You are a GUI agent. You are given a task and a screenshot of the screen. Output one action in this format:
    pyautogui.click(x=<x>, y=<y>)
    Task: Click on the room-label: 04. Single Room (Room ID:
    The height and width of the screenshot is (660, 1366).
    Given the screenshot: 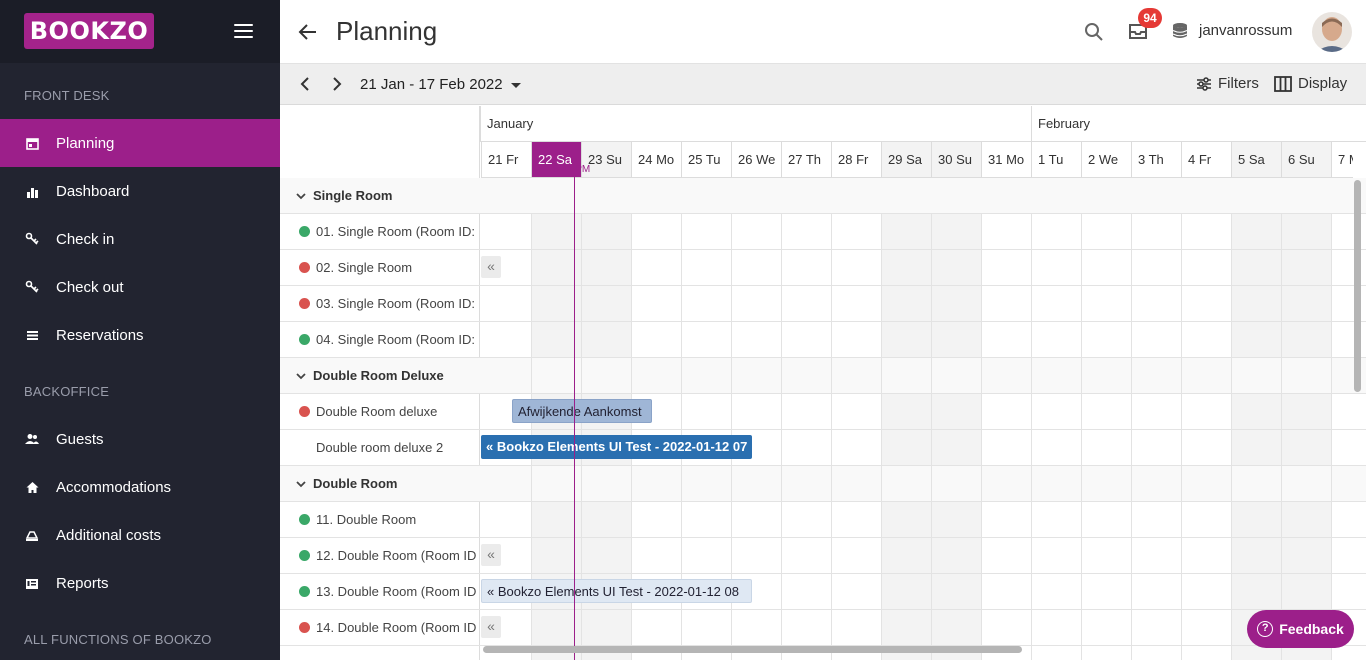 What is the action you would take?
    pyautogui.click(x=395, y=339)
    